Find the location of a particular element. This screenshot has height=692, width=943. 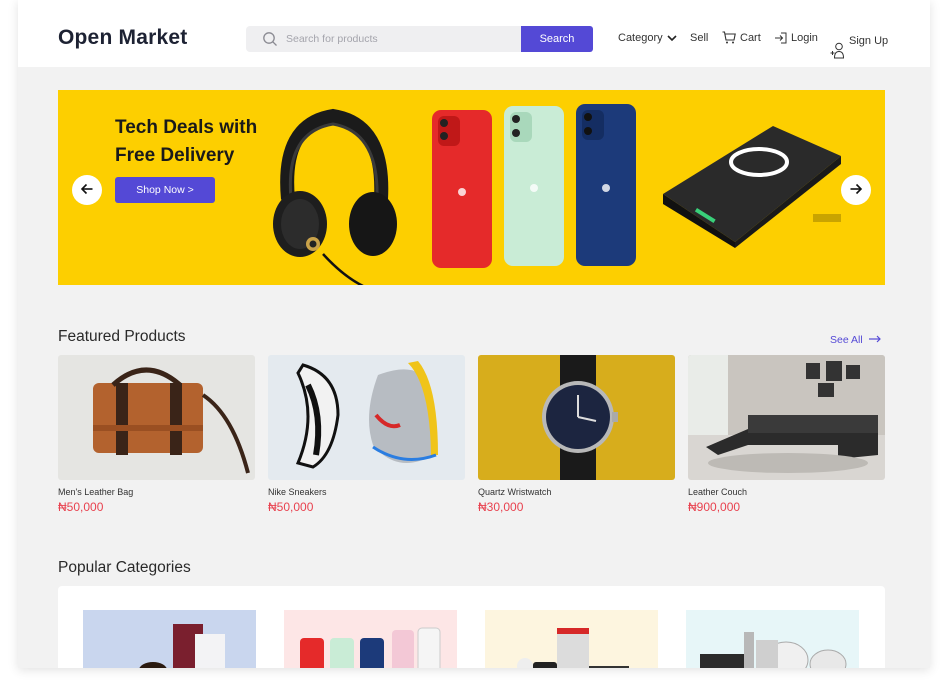

product-name: Quartz Wristwatch is located at coordinates (515, 492).